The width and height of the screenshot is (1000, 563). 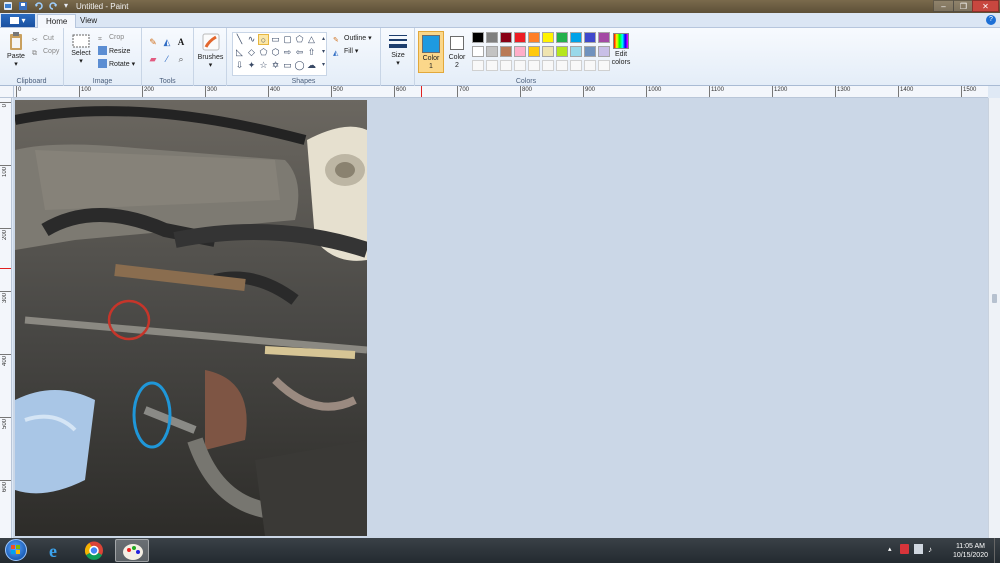 What do you see at coordinates (932, 549) in the screenshot?
I see `volume-icon: ♪` at bounding box center [932, 549].